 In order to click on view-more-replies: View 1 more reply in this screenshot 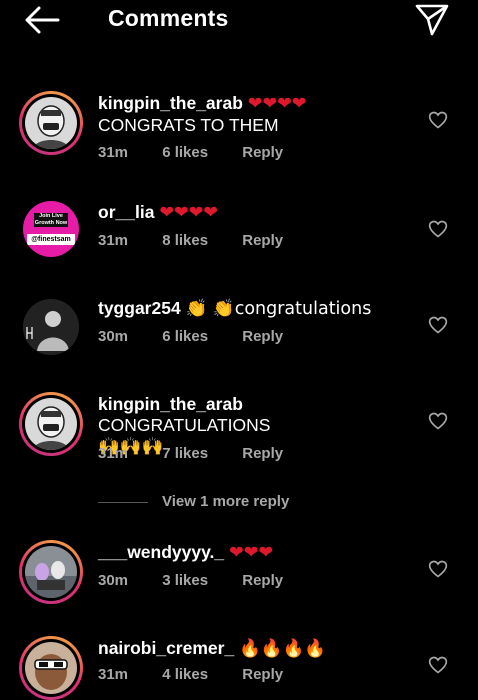, I will do `click(193, 501)`.